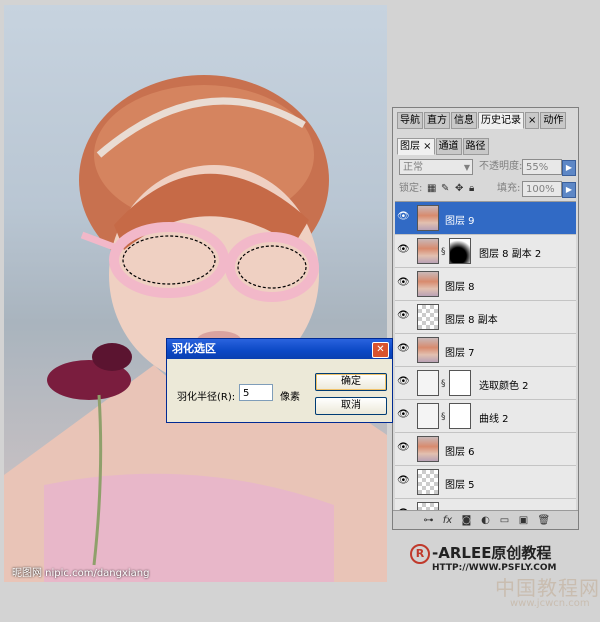 This screenshot has width=600, height=622. I want to click on feather-dialog: 羽化选区 ✕ 羽化半径(R): 5 像素 确定 取消, so click(279, 380).